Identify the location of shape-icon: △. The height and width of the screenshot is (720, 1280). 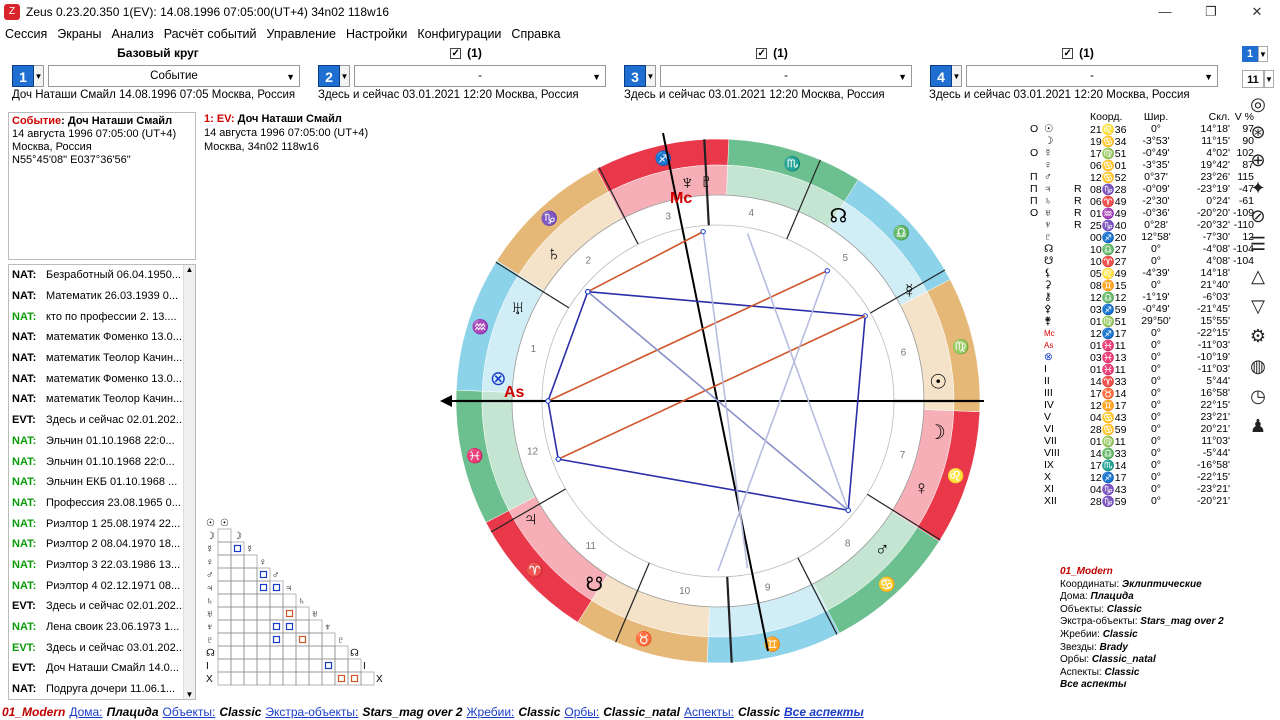
(1258, 276).